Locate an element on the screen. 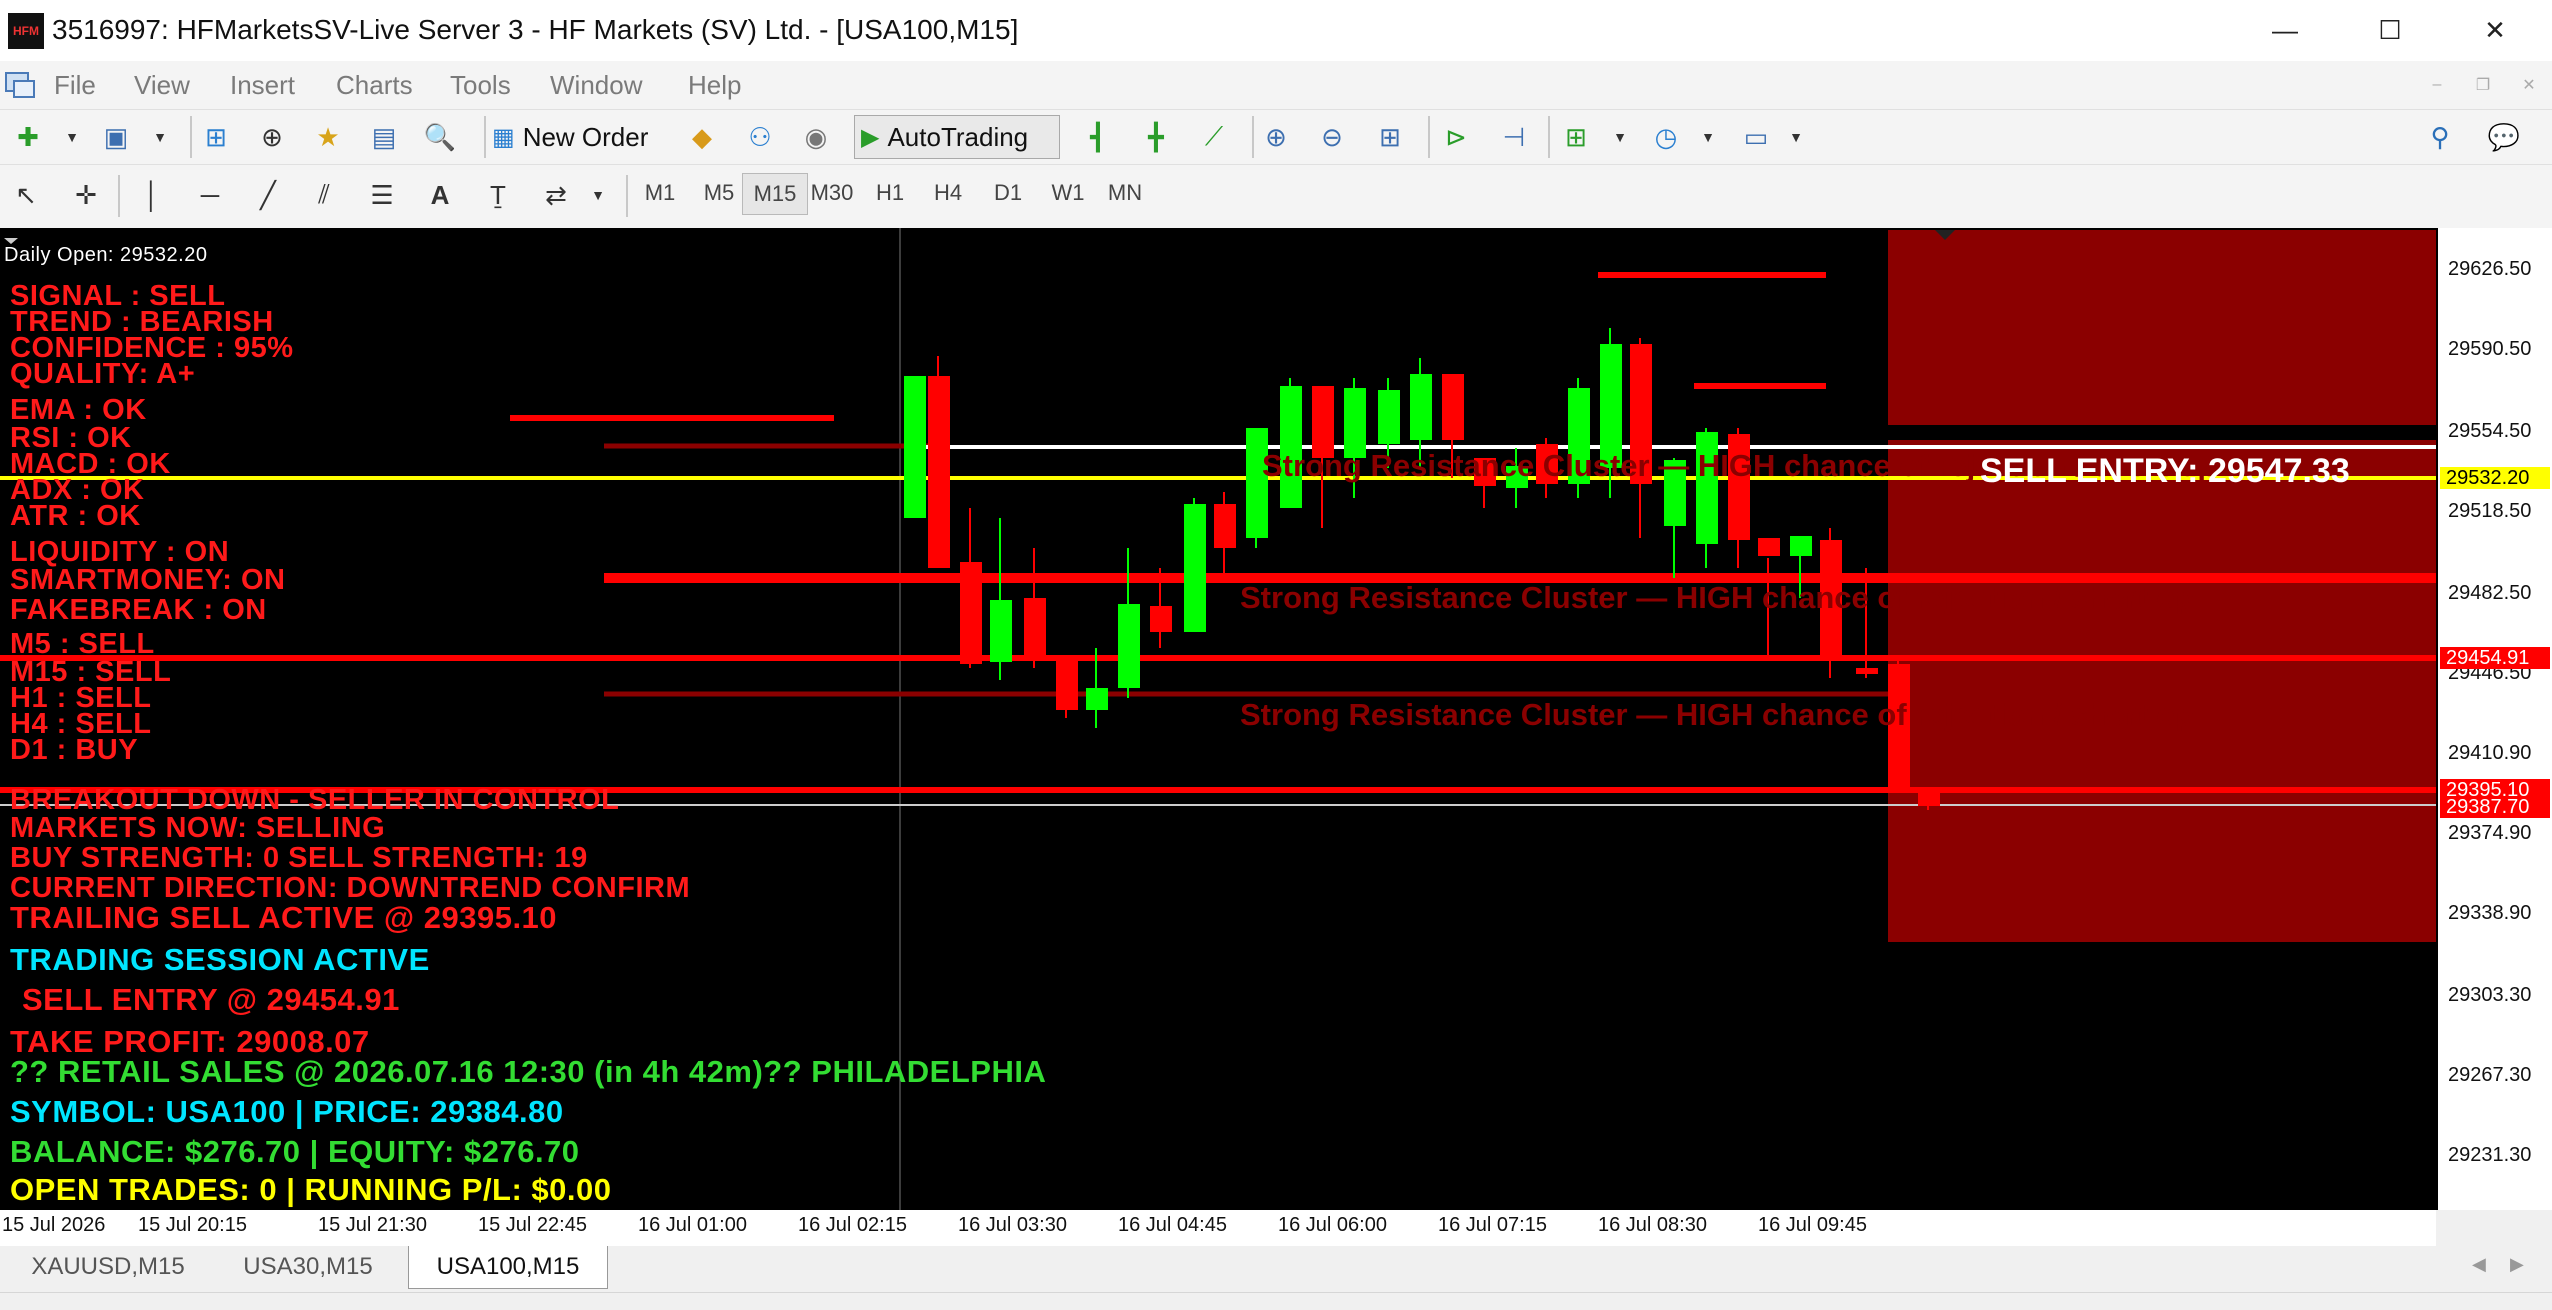  market-icon: ◉ is located at coordinates (816, 137).